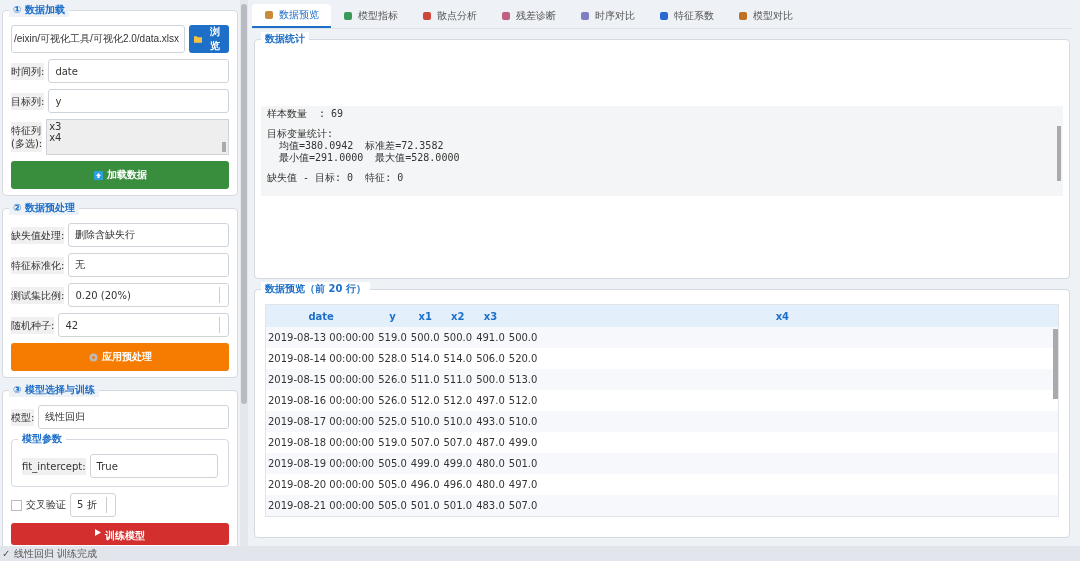  I want to click on input-field: y, so click(138, 101).